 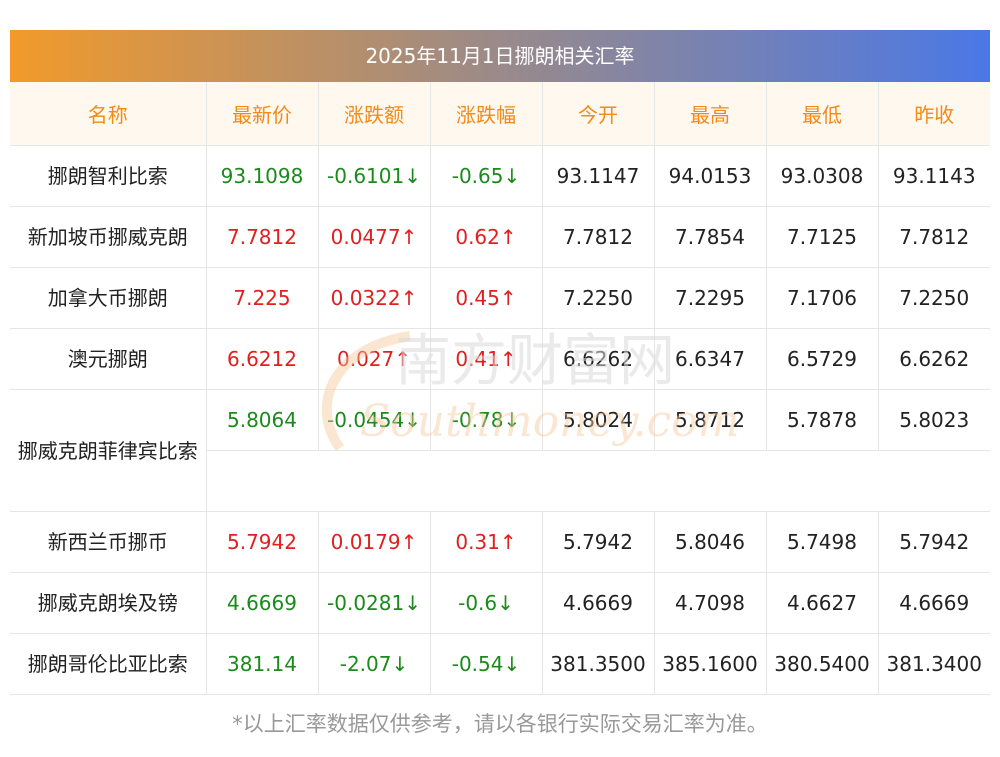 I want to click on header-low: 最低, so click(x=822, y=114).